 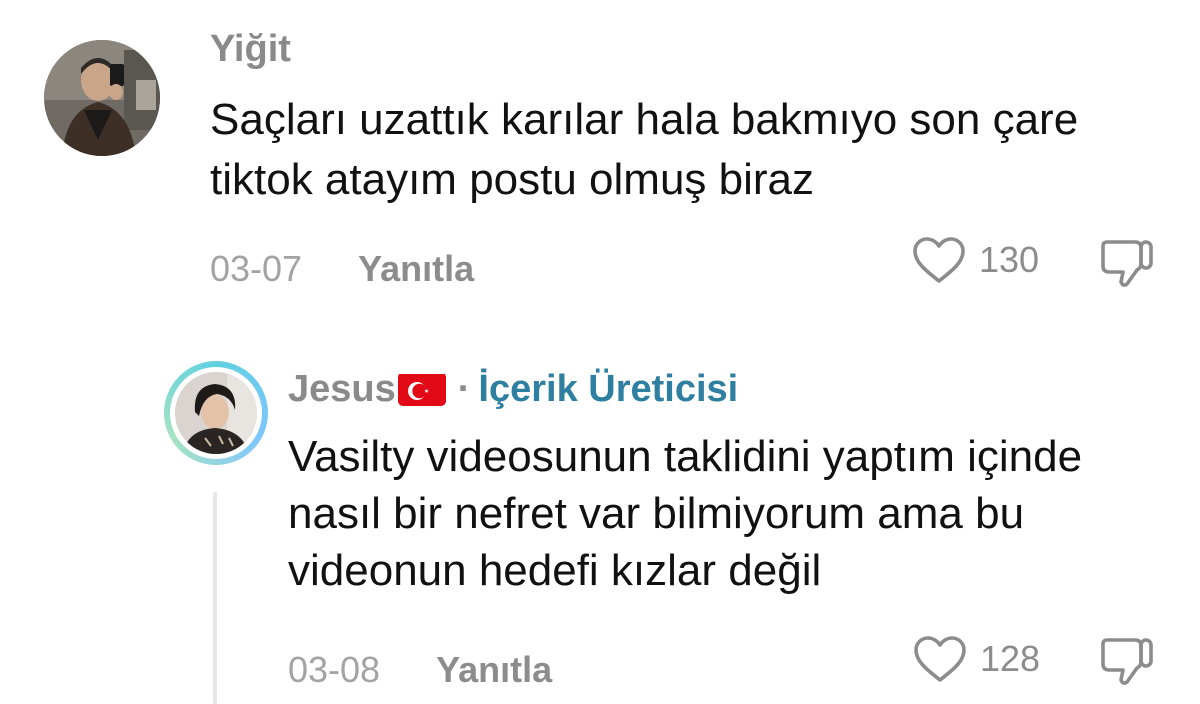 I want to click on reply-meta: 03-08 Yanıtla, so click(x=420, y=670).